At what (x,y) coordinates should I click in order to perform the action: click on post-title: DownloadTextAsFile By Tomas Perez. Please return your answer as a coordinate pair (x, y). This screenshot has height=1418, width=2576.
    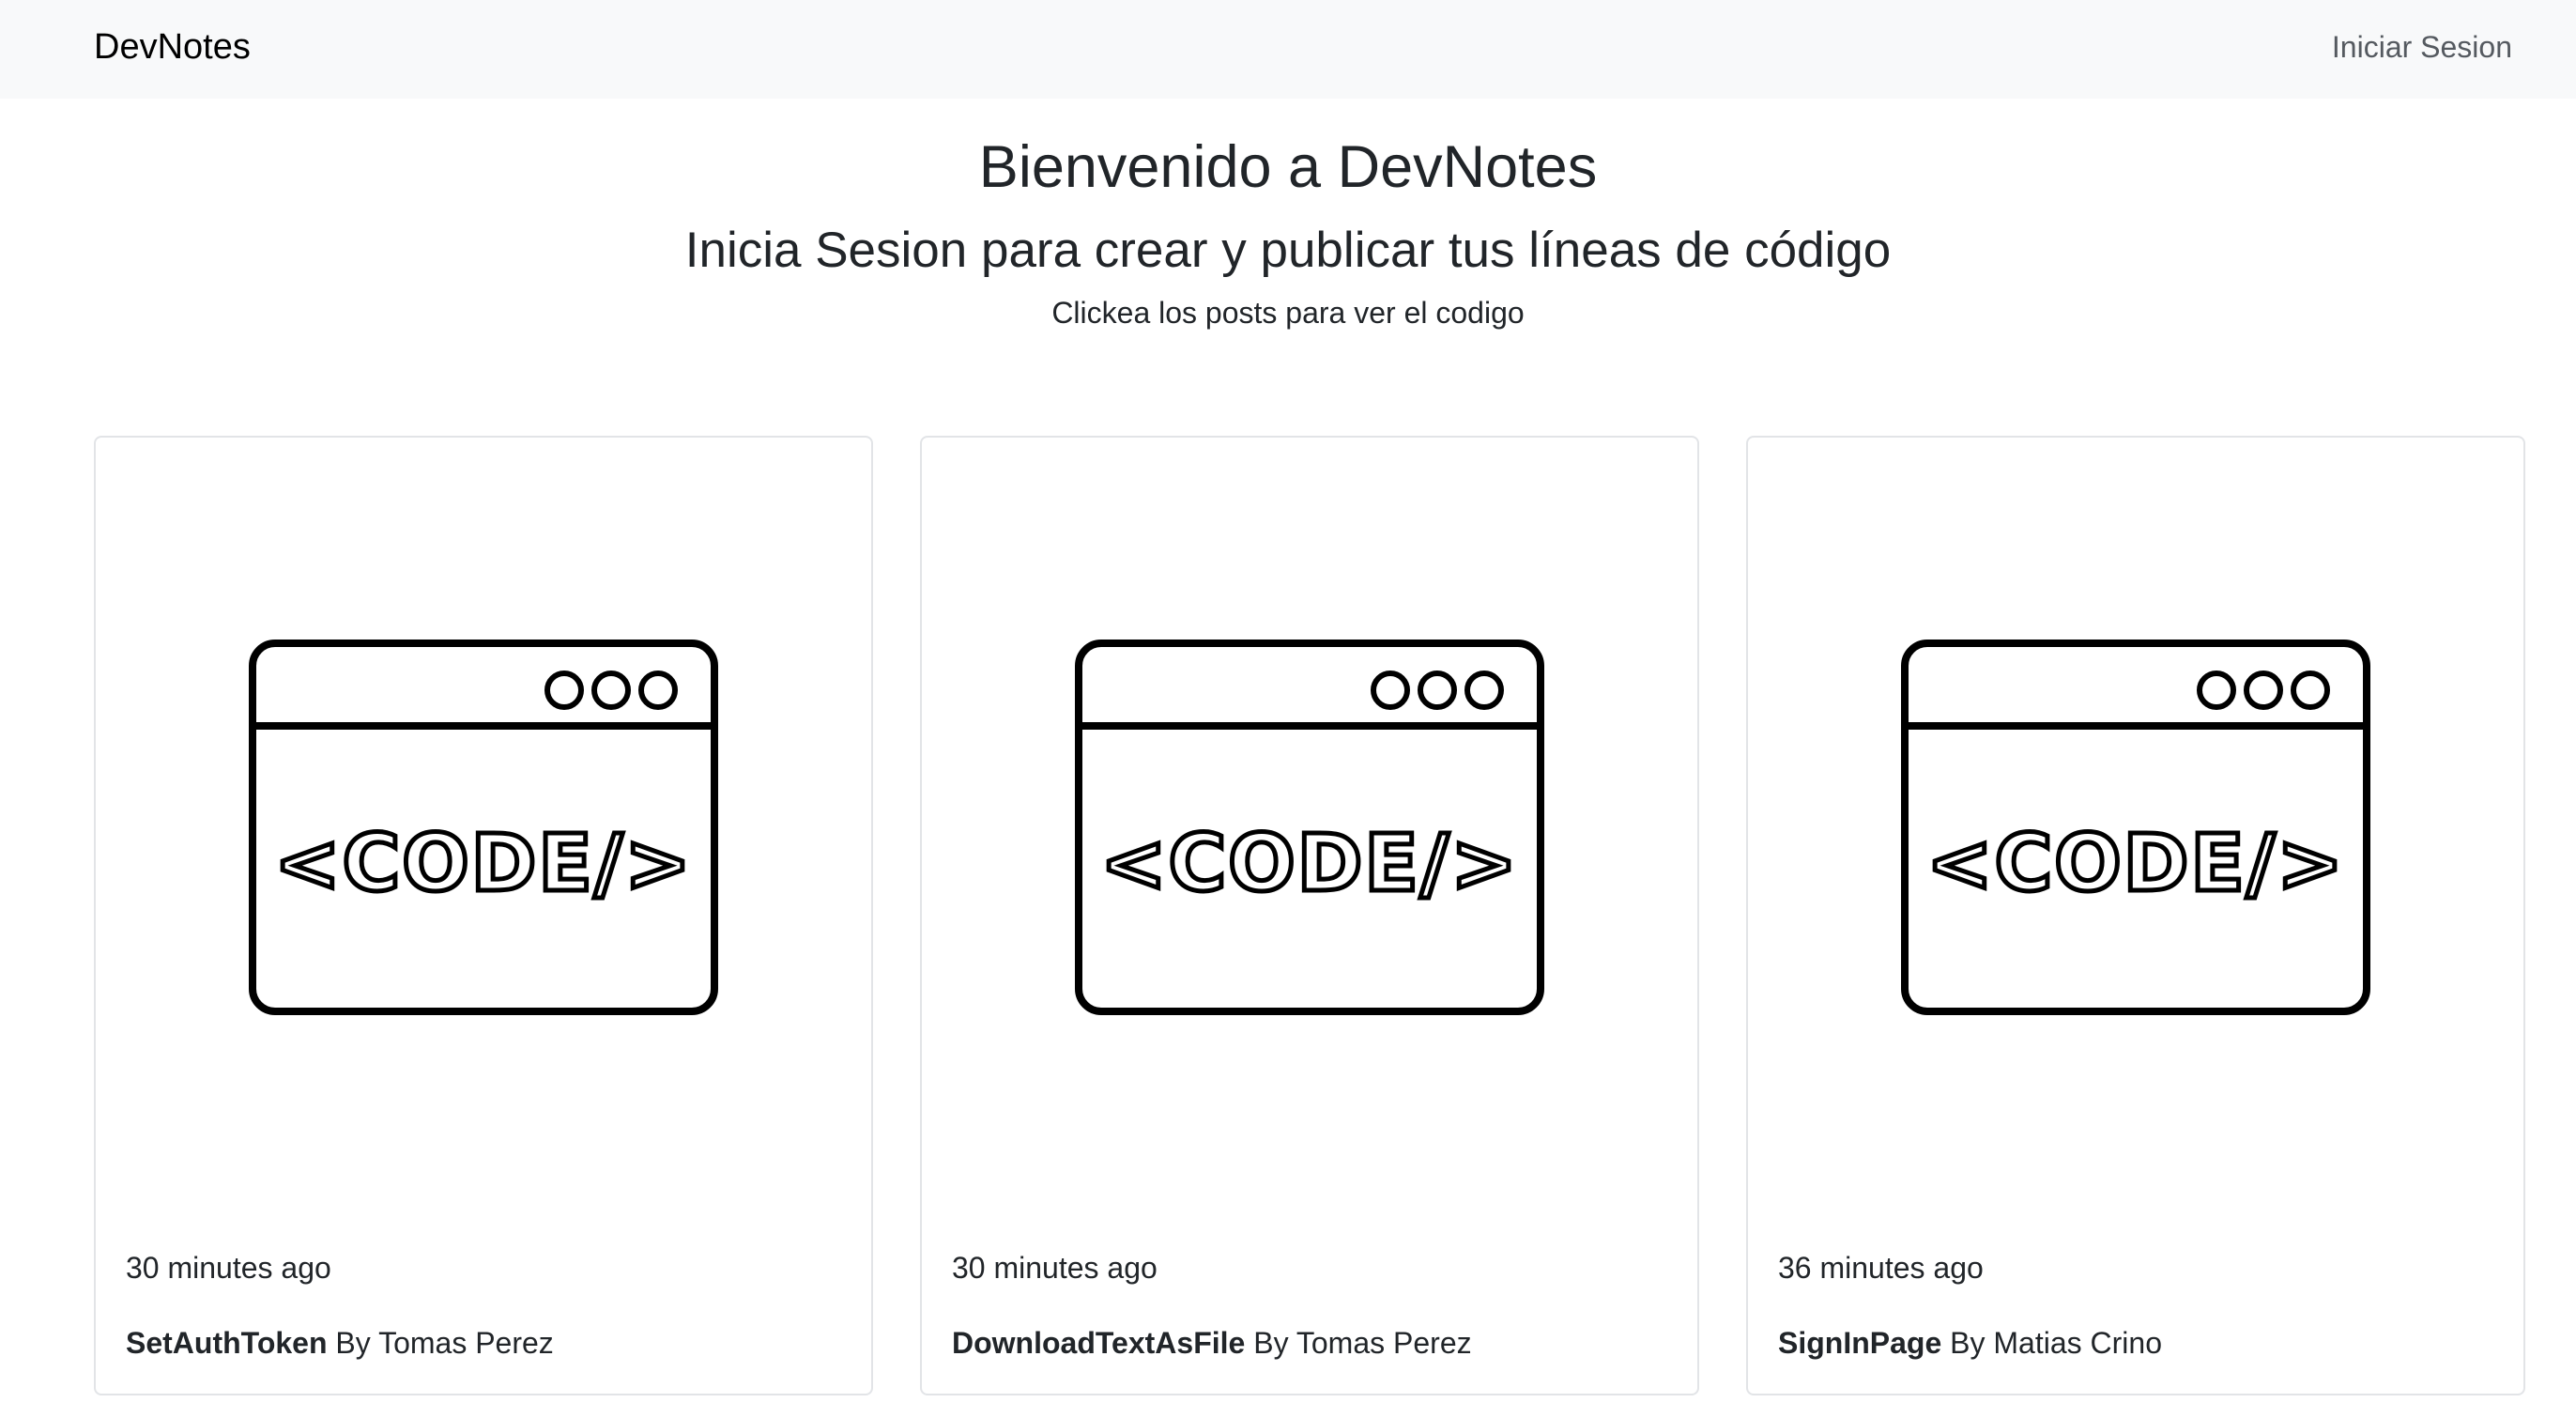
    Looking at the image, I should click on (1212, 1343).